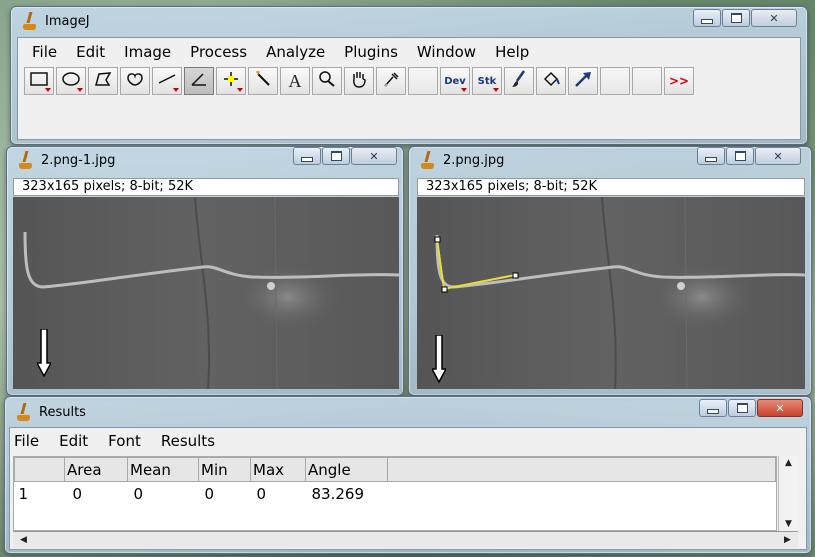  What do you see at coordinates (205, 160) in the screenshot?
I see `left-title-bar: 2.png-1.jpg ✕` at bounding box center [205, 160].